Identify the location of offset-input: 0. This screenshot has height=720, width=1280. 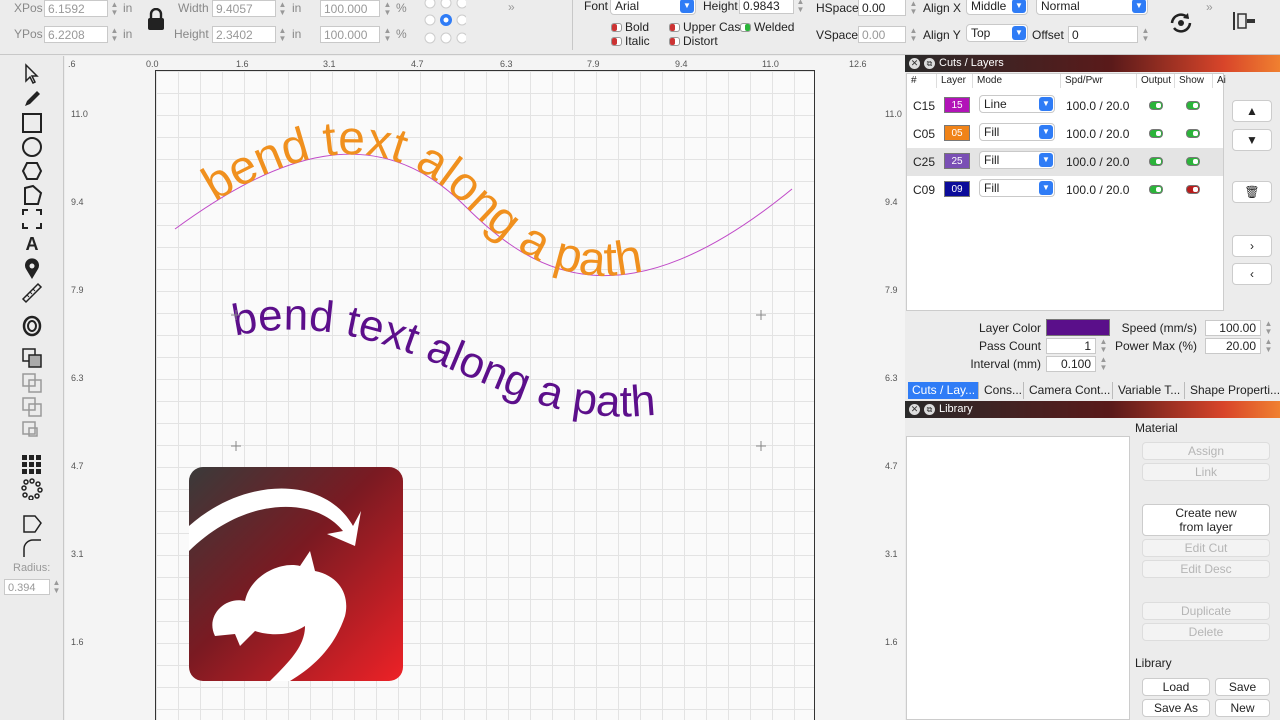
(1103, 34).